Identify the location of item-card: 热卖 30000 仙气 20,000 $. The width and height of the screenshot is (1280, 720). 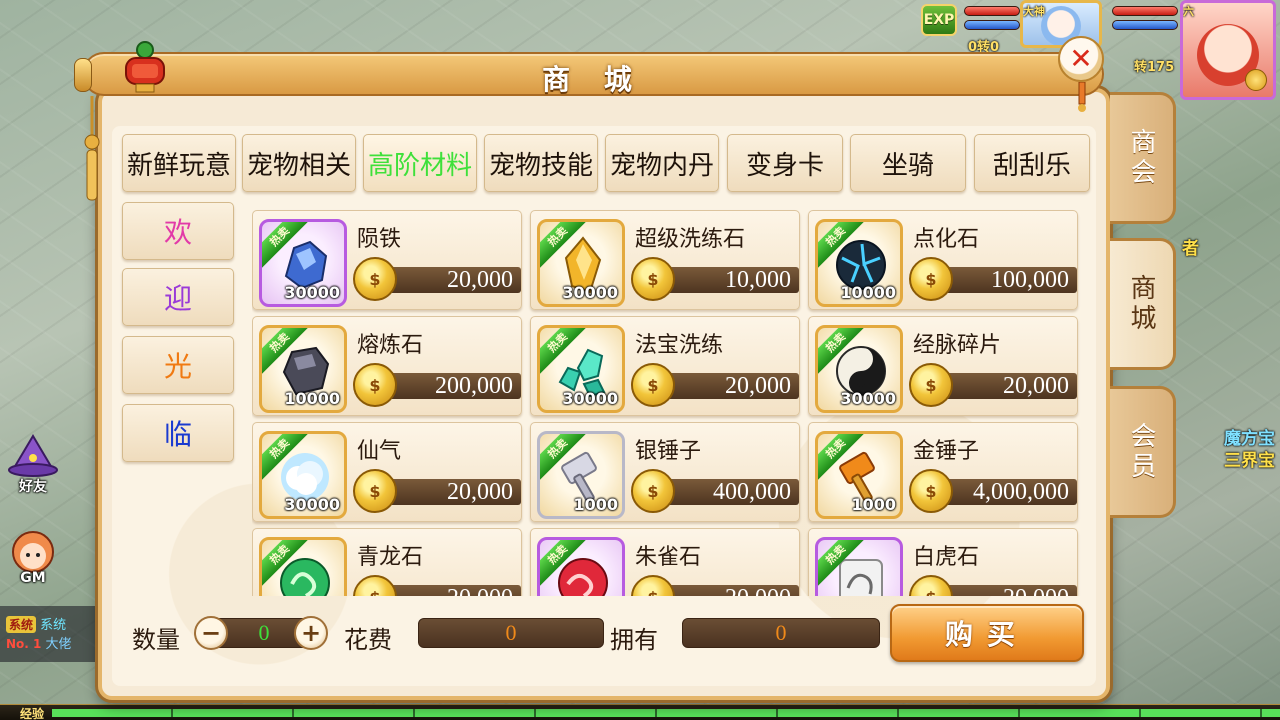
(387, 472).